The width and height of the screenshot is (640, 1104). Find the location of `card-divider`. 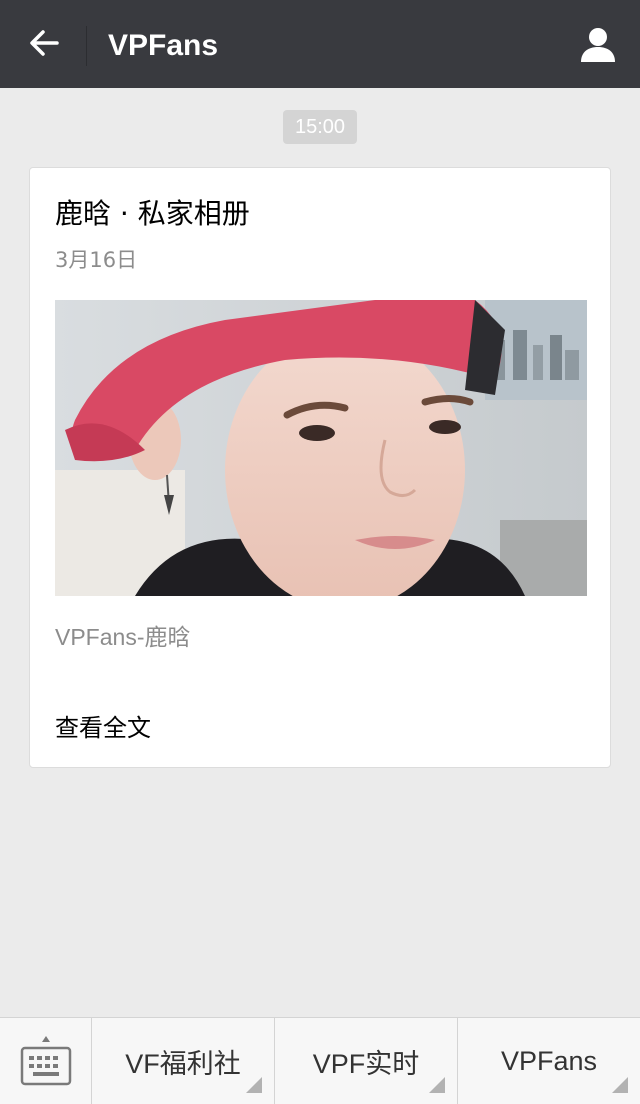

card-divider is located at coordinates (321, 690).